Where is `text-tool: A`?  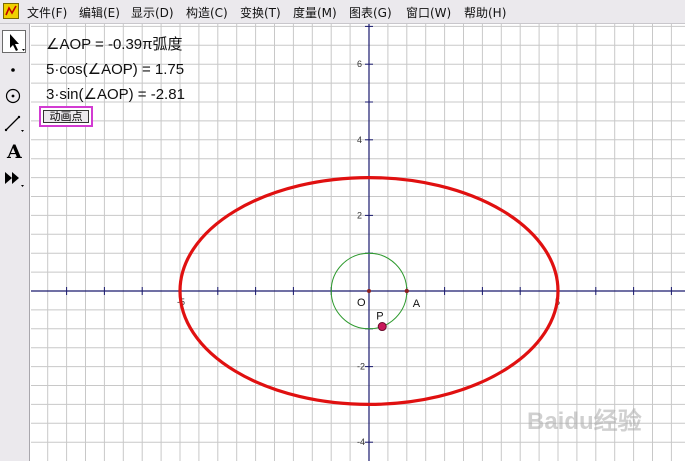 text-tool: A is located at coordinates (14, 151).